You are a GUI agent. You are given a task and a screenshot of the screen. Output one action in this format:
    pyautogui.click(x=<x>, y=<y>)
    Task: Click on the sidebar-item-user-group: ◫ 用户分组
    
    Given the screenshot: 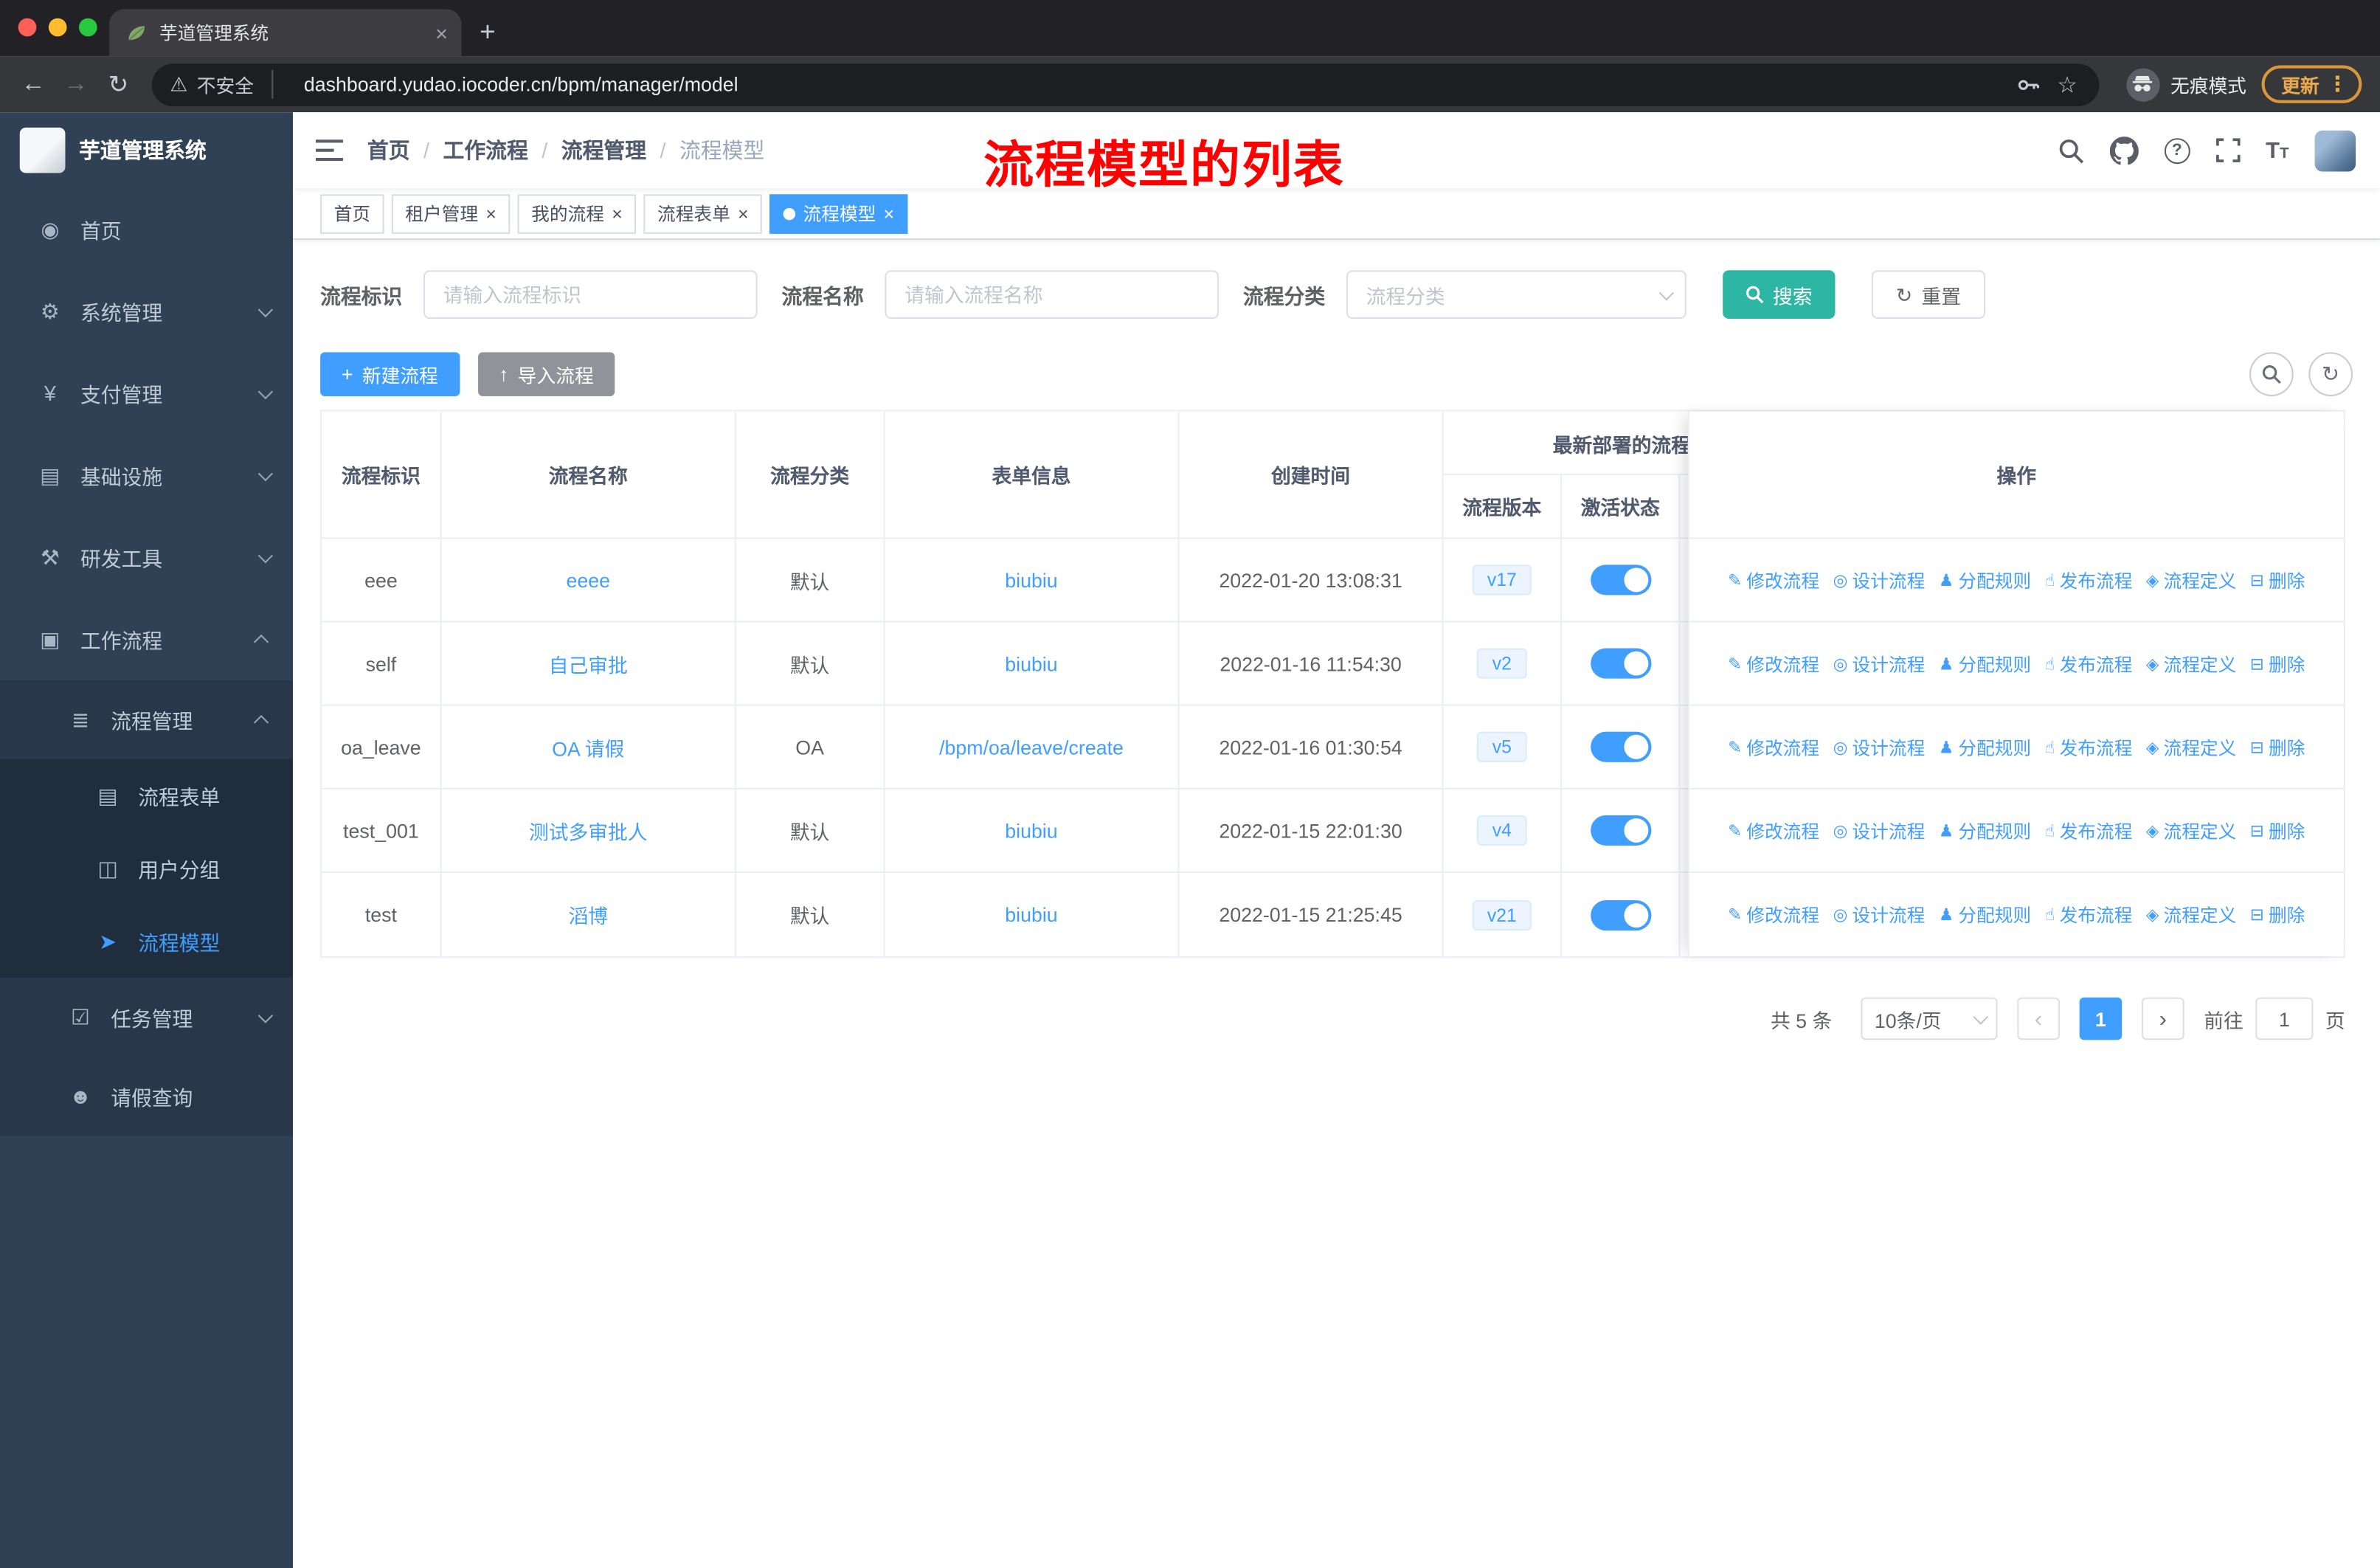 What is the action you would take?
    pyautogui.click(x=147, y=868)
    